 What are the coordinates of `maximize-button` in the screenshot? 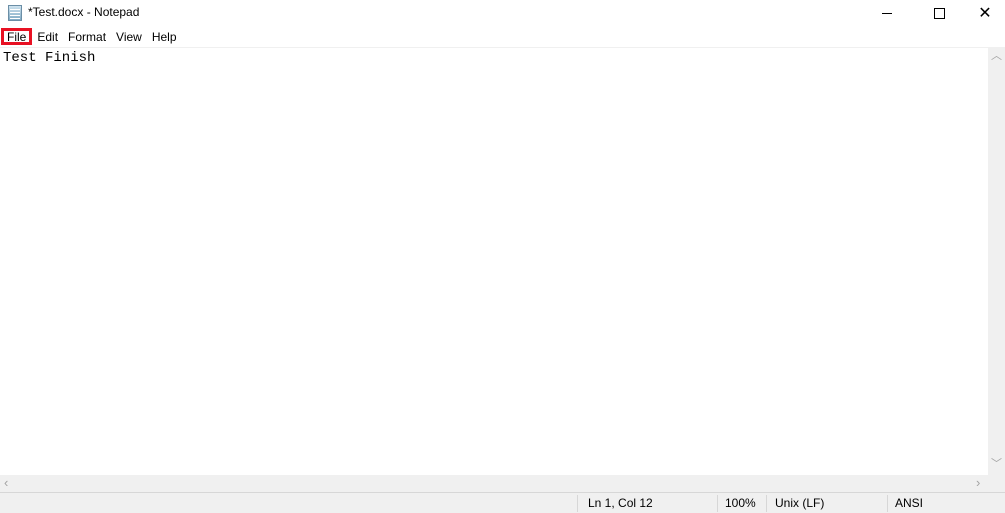 It's located at (939, 13).